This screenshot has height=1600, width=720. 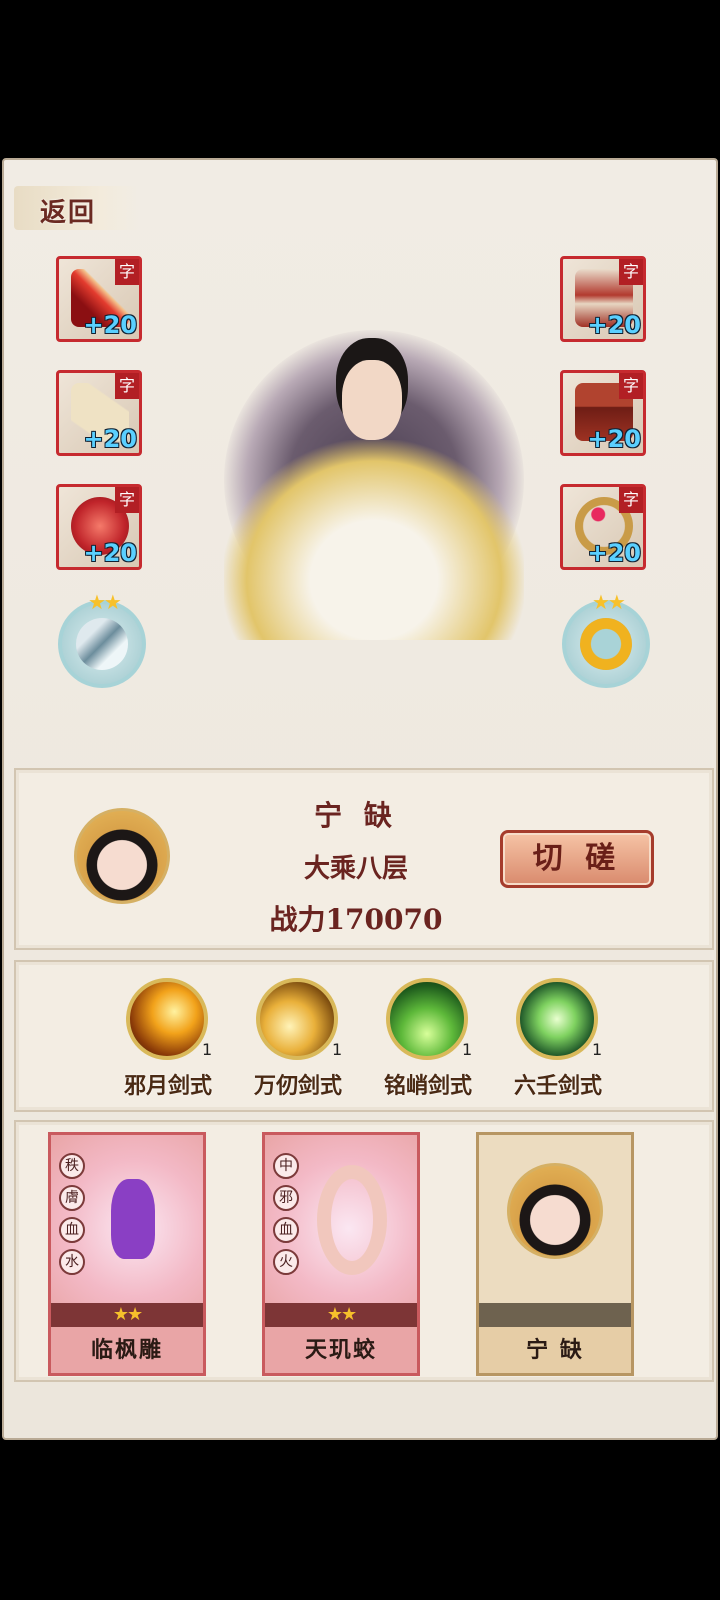 What do you see at coordinates (167, 1019) in the screenshot?
I see `fire-slash-icon` at bounding box center [167, 1019].